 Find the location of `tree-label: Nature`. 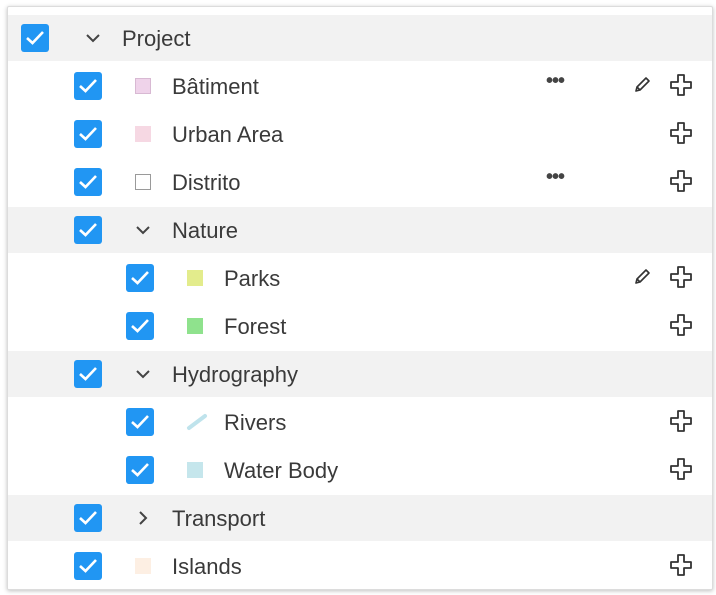

tree-label: Nature is located at coordinates (205, 230).